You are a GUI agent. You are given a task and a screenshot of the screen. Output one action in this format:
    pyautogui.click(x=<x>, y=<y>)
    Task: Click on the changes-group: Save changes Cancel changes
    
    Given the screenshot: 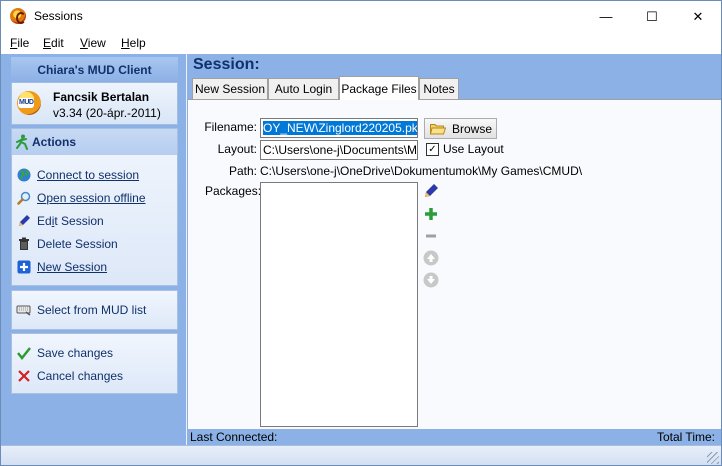 What is the action you would take?
    pyautogui.click(x=94, y=363)
    